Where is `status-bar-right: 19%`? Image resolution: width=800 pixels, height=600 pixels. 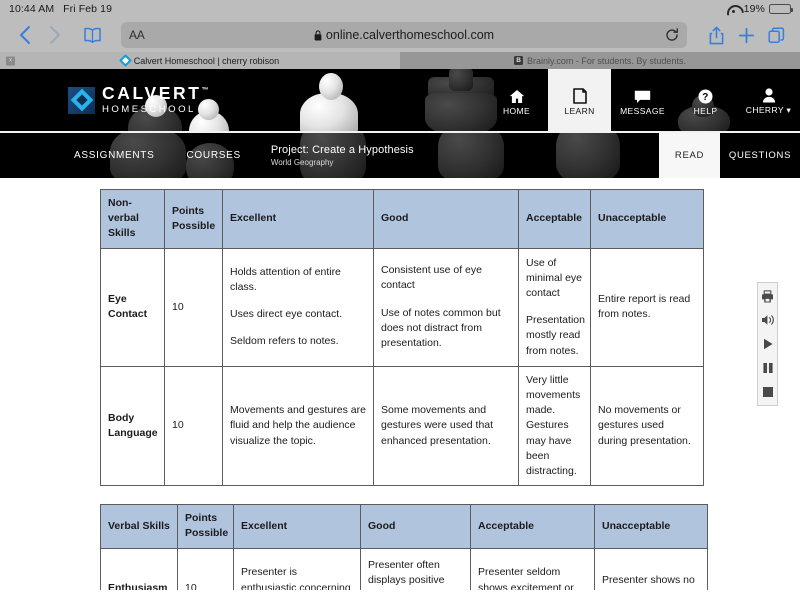
status-bar-right: 19% is located at coordinates (760, 9).